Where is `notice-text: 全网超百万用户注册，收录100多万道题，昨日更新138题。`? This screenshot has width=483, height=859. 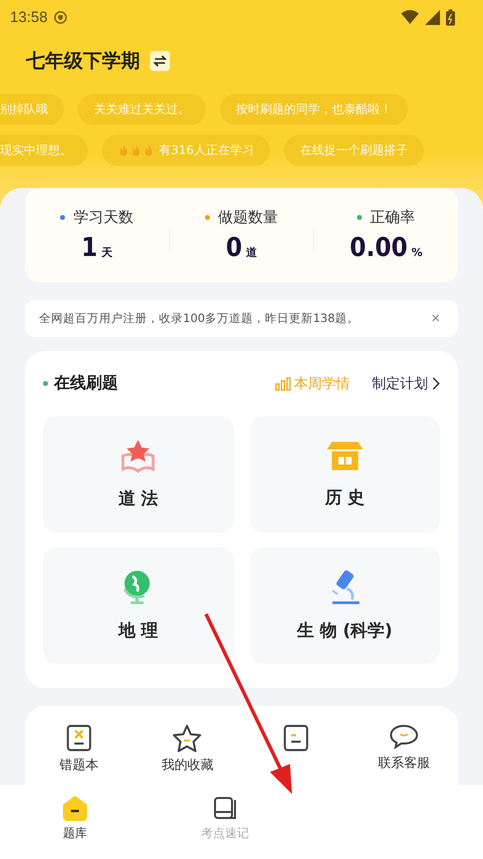
notice-text: 全网超百万用户注册，收录100多万道题，昨日更新138题。 is located at coordinates (199, 318).